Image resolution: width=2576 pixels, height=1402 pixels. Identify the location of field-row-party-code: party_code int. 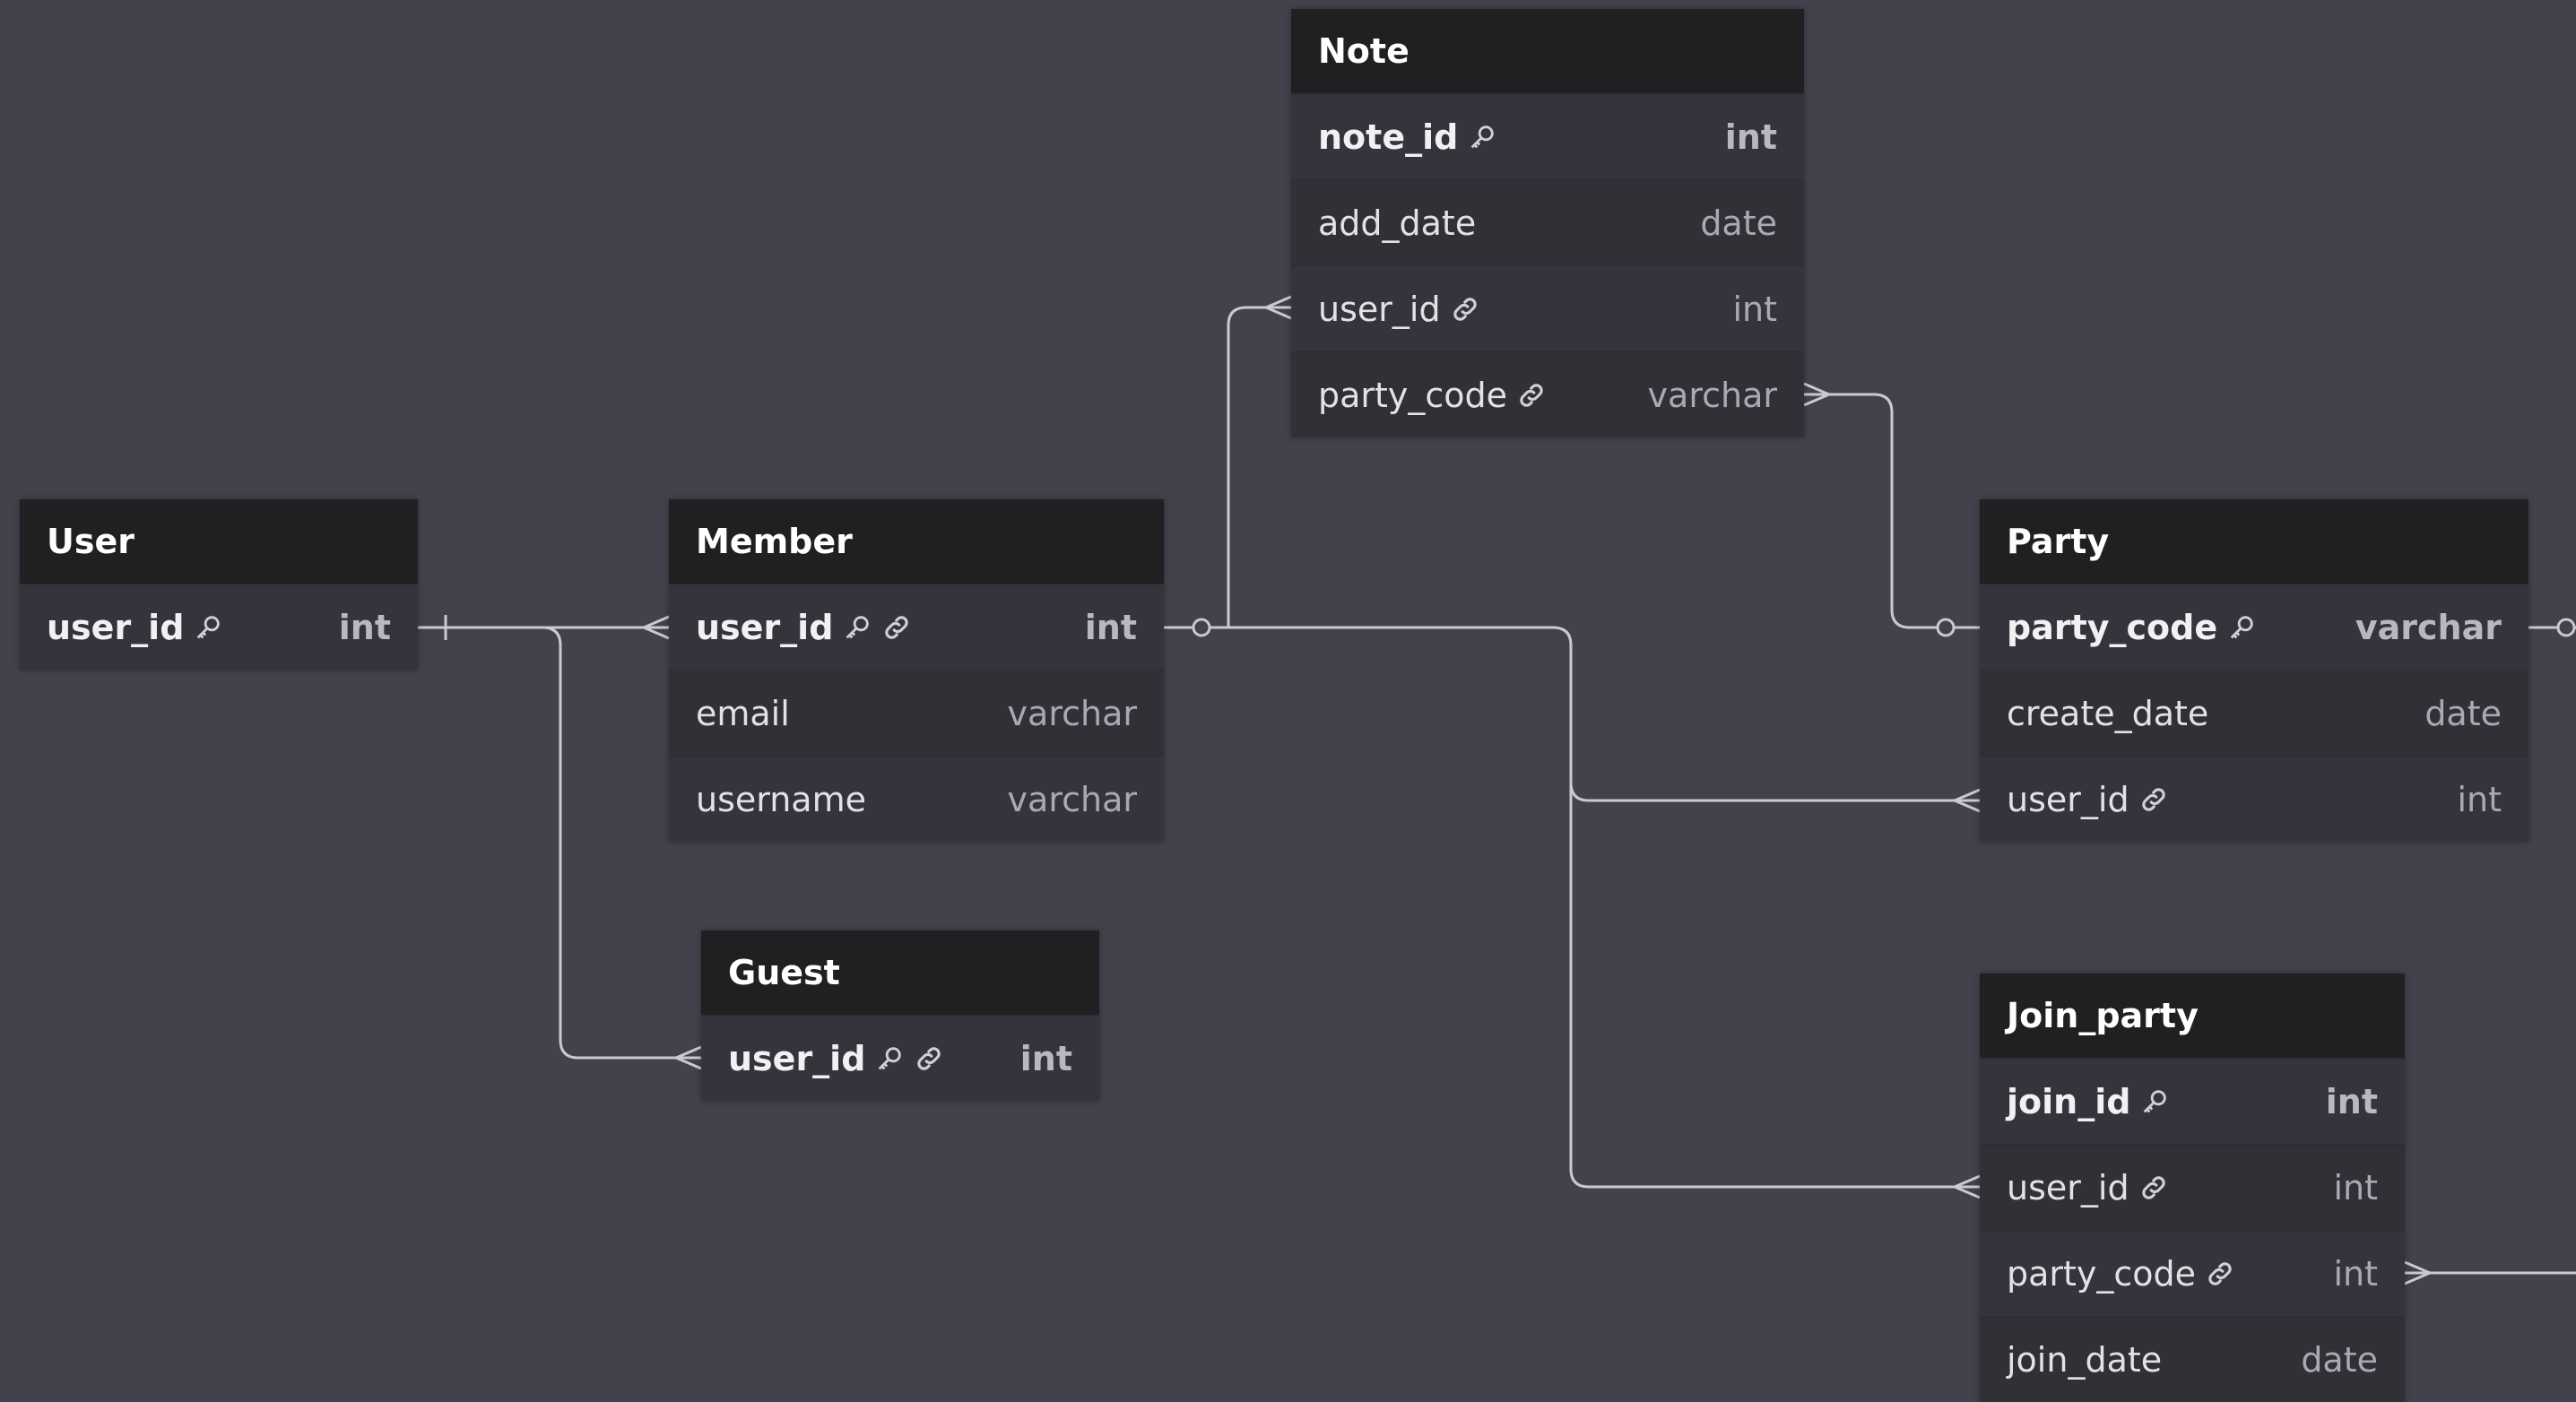
(2192, 1273).